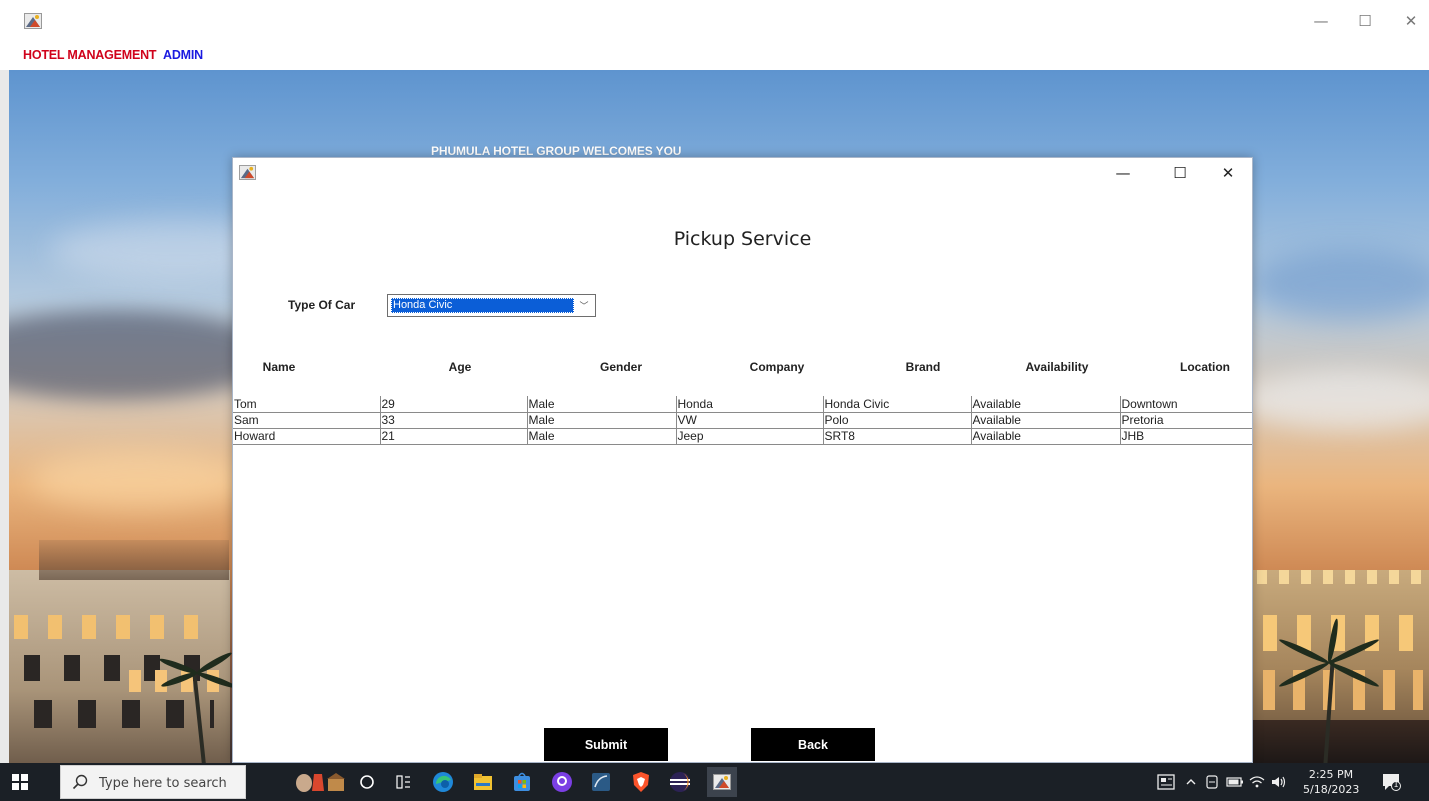 This screenshot has width=1429, height=801. What do you see at coordinates (1257, 782) in the screenshot?
I see `wifi-icon` at bounding box center [1257, 782].